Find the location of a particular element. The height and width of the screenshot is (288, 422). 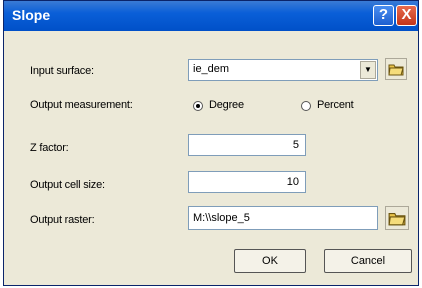

help-icon: ? is located at coordinates (383, 14).